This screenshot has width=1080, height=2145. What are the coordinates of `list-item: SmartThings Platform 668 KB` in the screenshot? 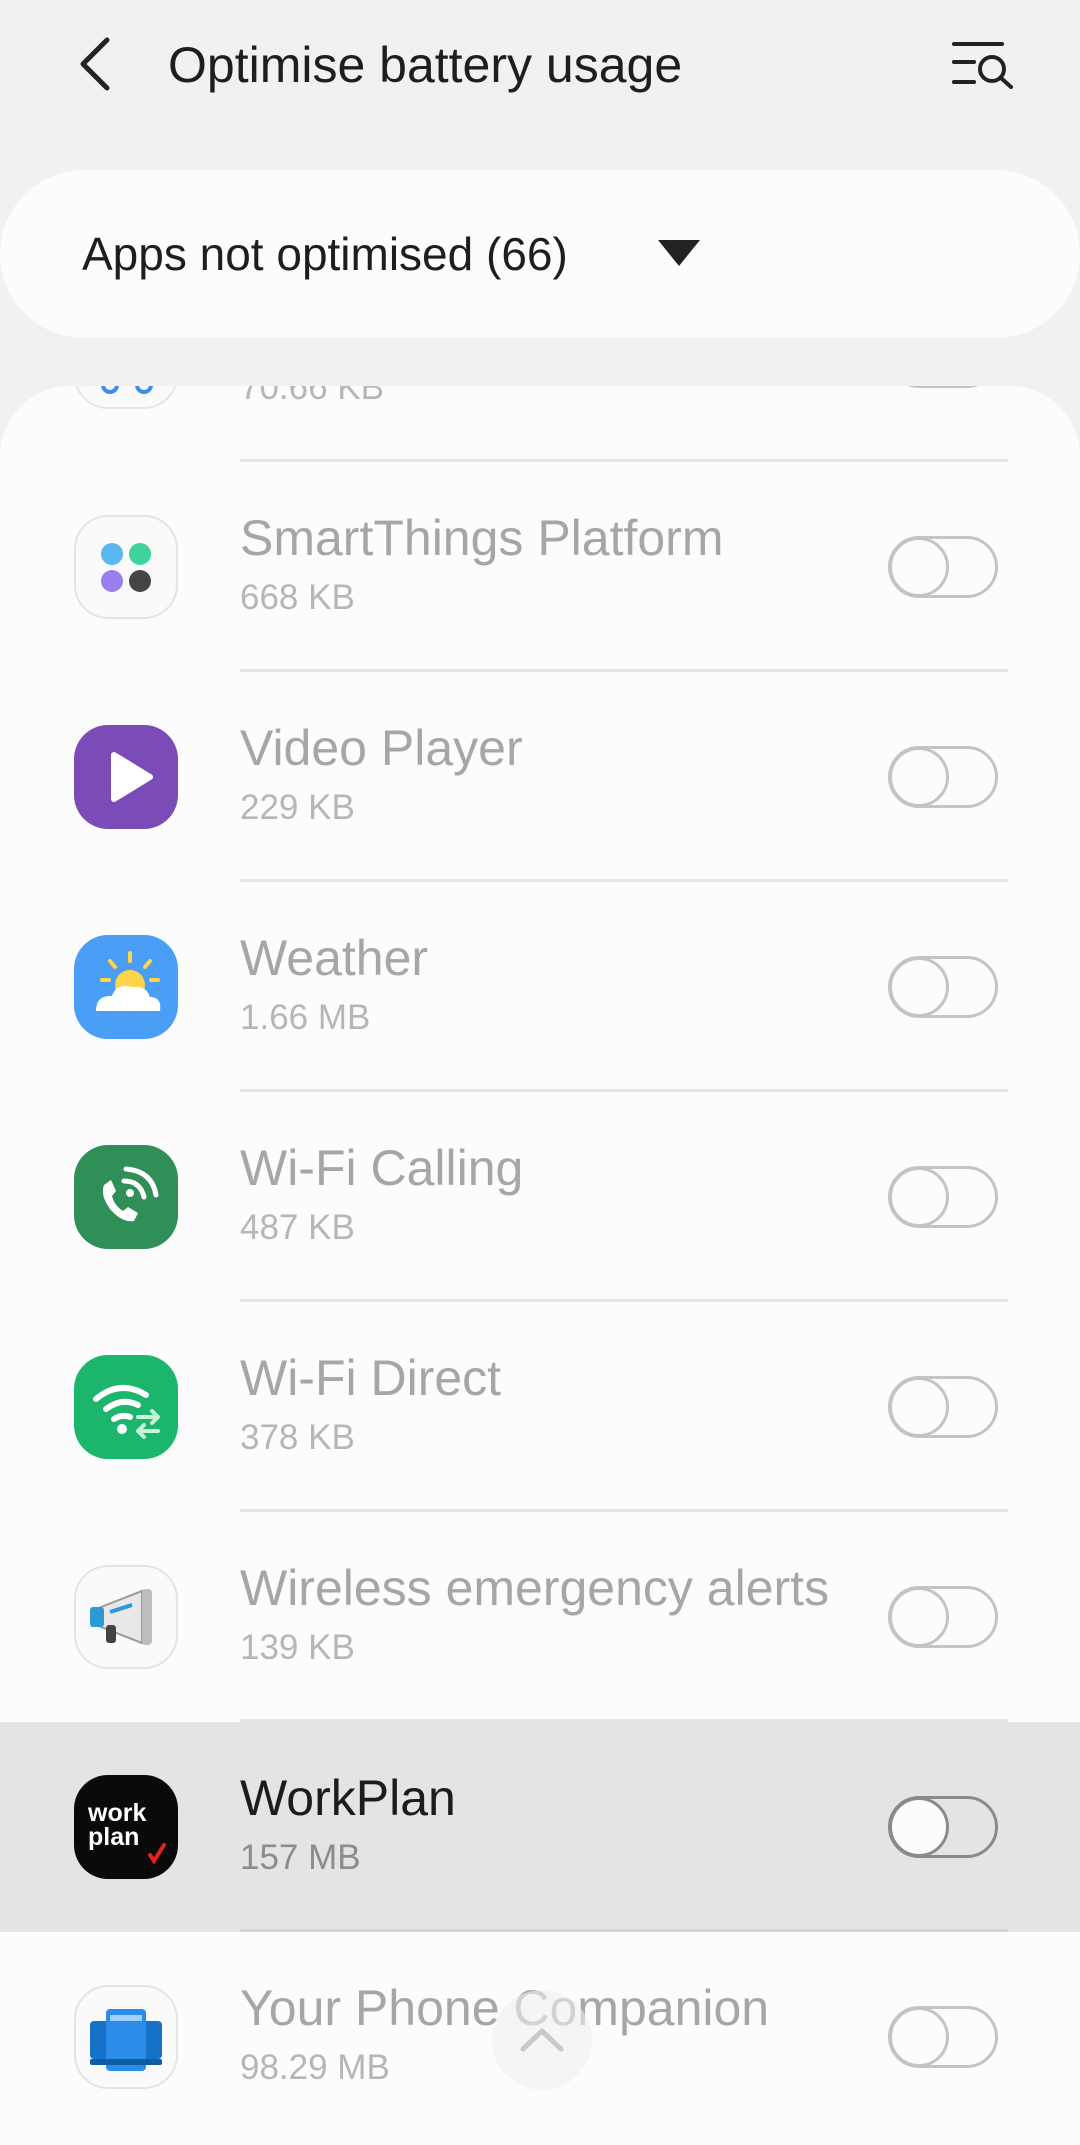 It's located at (540, 567).